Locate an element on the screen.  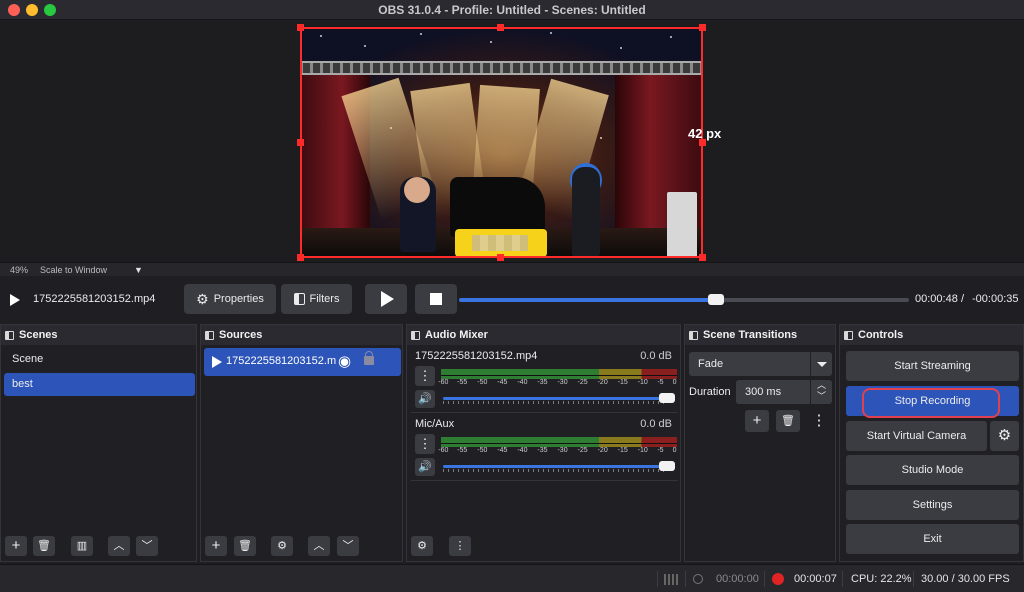
spin-arrows-icon: ︿ ﹀ is located at coordinates (821, 392).